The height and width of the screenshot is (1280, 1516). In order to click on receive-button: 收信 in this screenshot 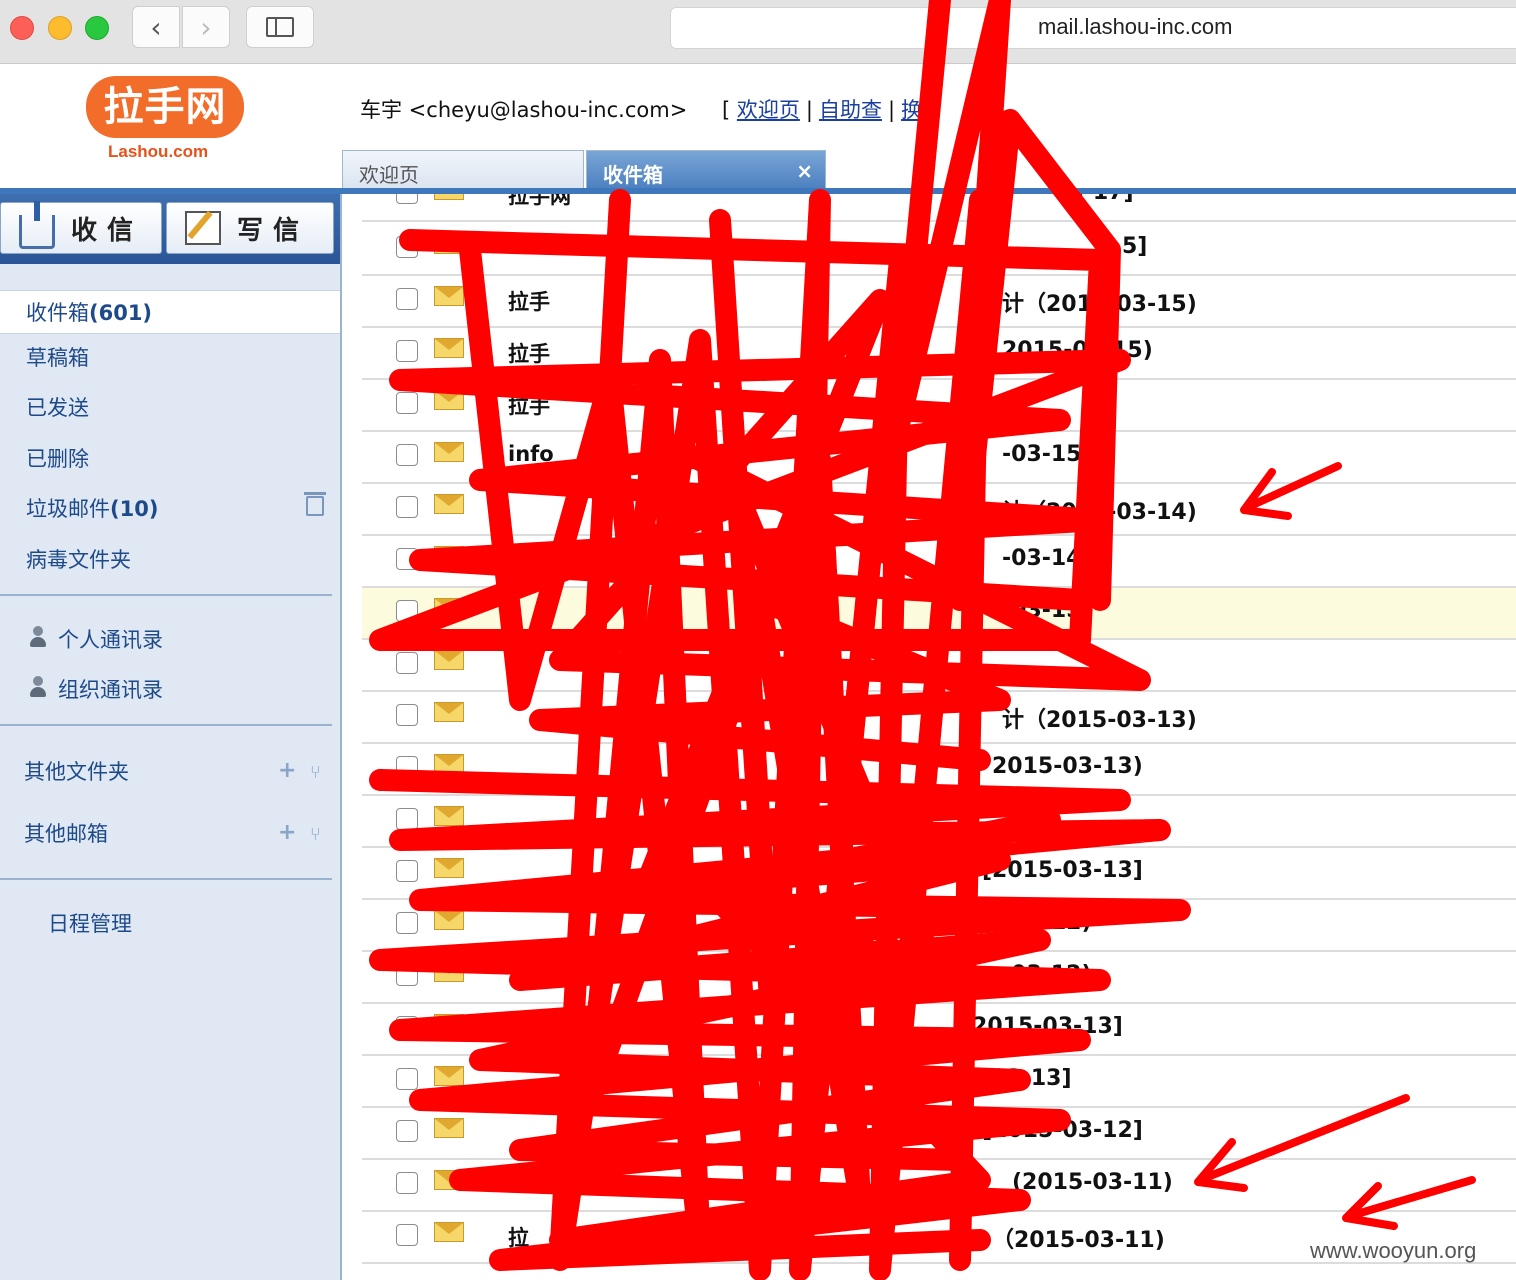, I will do `click(81, 227)`.